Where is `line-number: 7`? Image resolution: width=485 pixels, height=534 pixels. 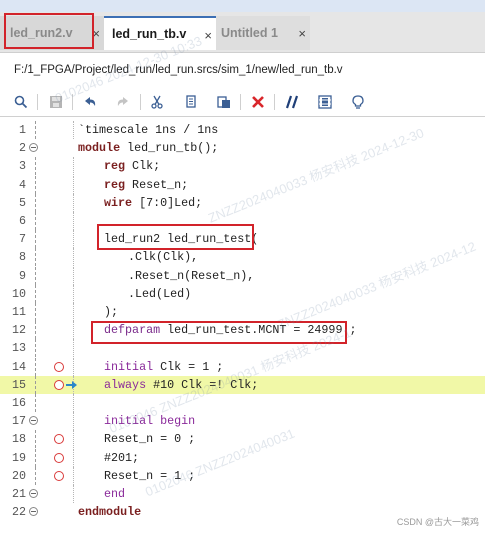
line-number: 7 is located at coordinates (22, 239).